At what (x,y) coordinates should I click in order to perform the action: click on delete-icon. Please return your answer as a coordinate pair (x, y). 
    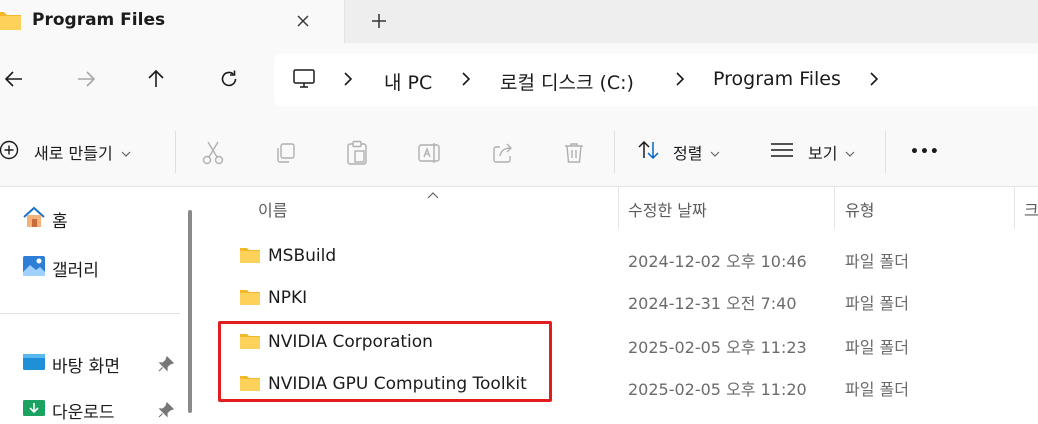
    Looking at the image, I should click on (574, 153).